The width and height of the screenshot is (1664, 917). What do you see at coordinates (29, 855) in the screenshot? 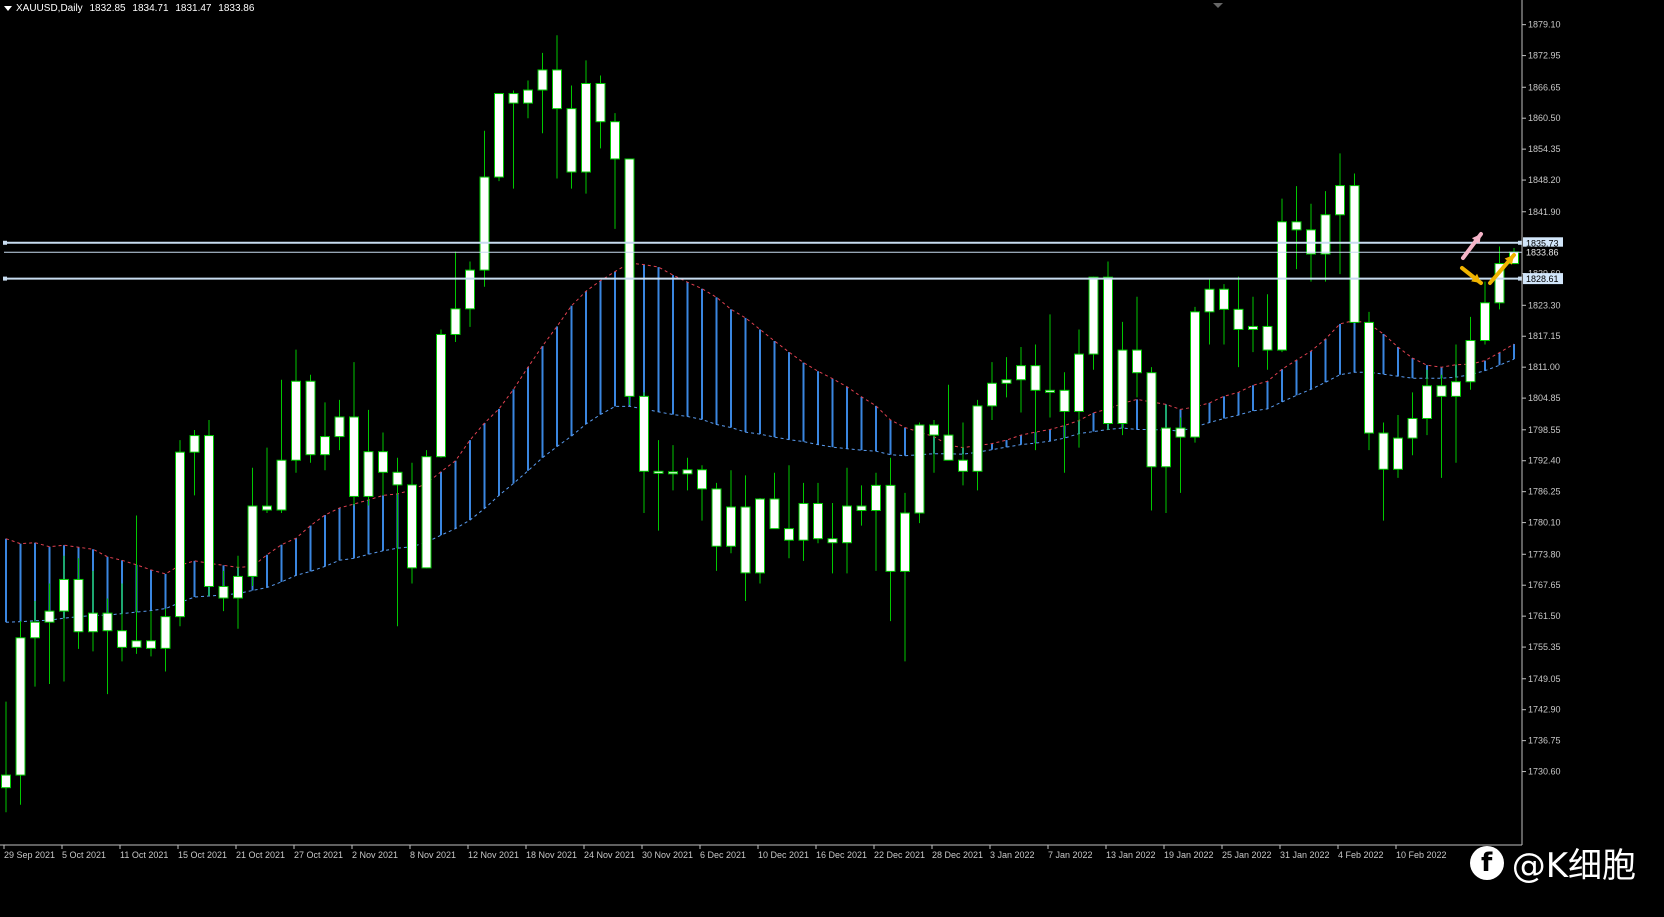
I see `time-tick-label: 29 Sep 2021` at bounding box center [29, 855].